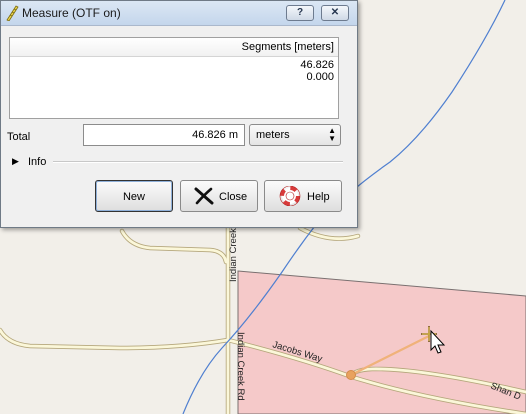  Describe the element at coordinates (332, 134) in the screenshot. I see `dropdown-arrows-icon: ▲ ▼` at that location.